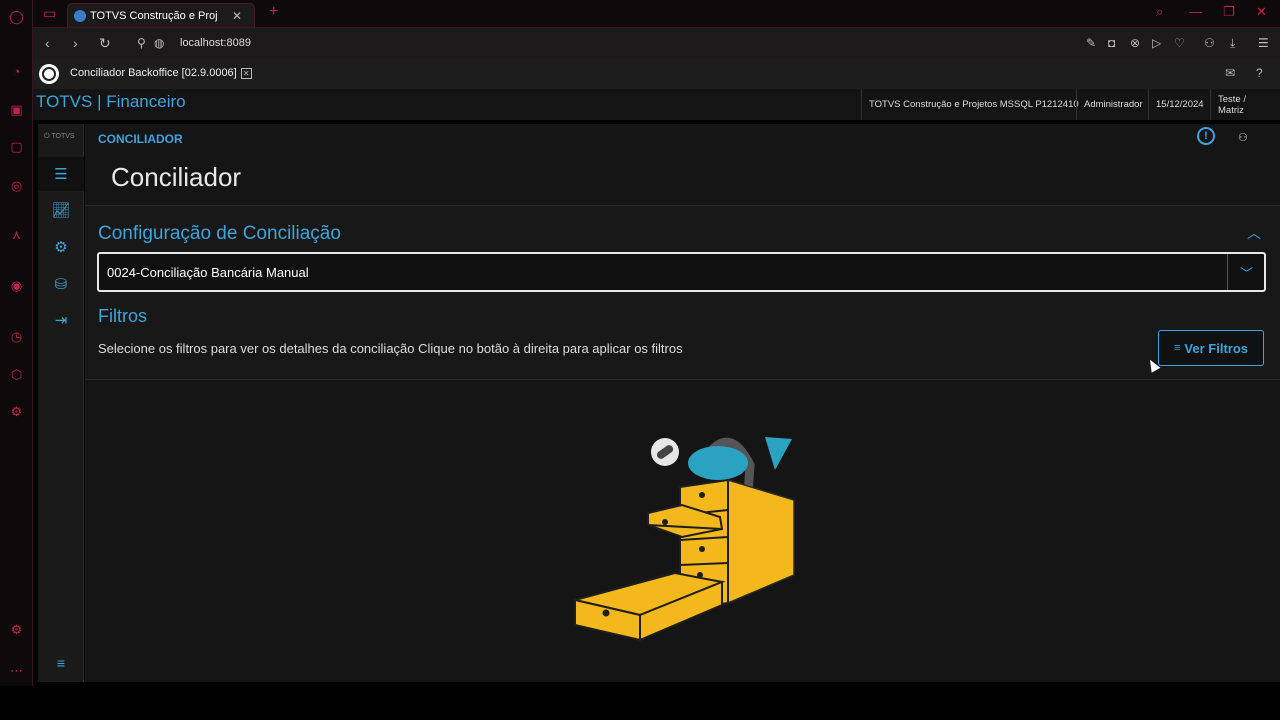  What do you see at coordinates (75, 43) in the screenshot?
I see `forward-icon: ›` at bounding box center [75, 43].